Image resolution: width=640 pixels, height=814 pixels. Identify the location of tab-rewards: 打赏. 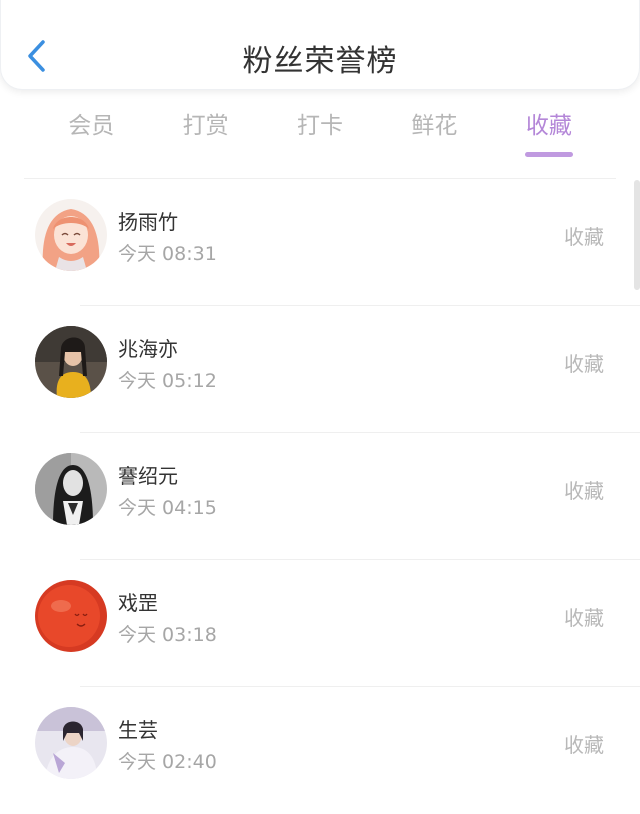
(205, 134).